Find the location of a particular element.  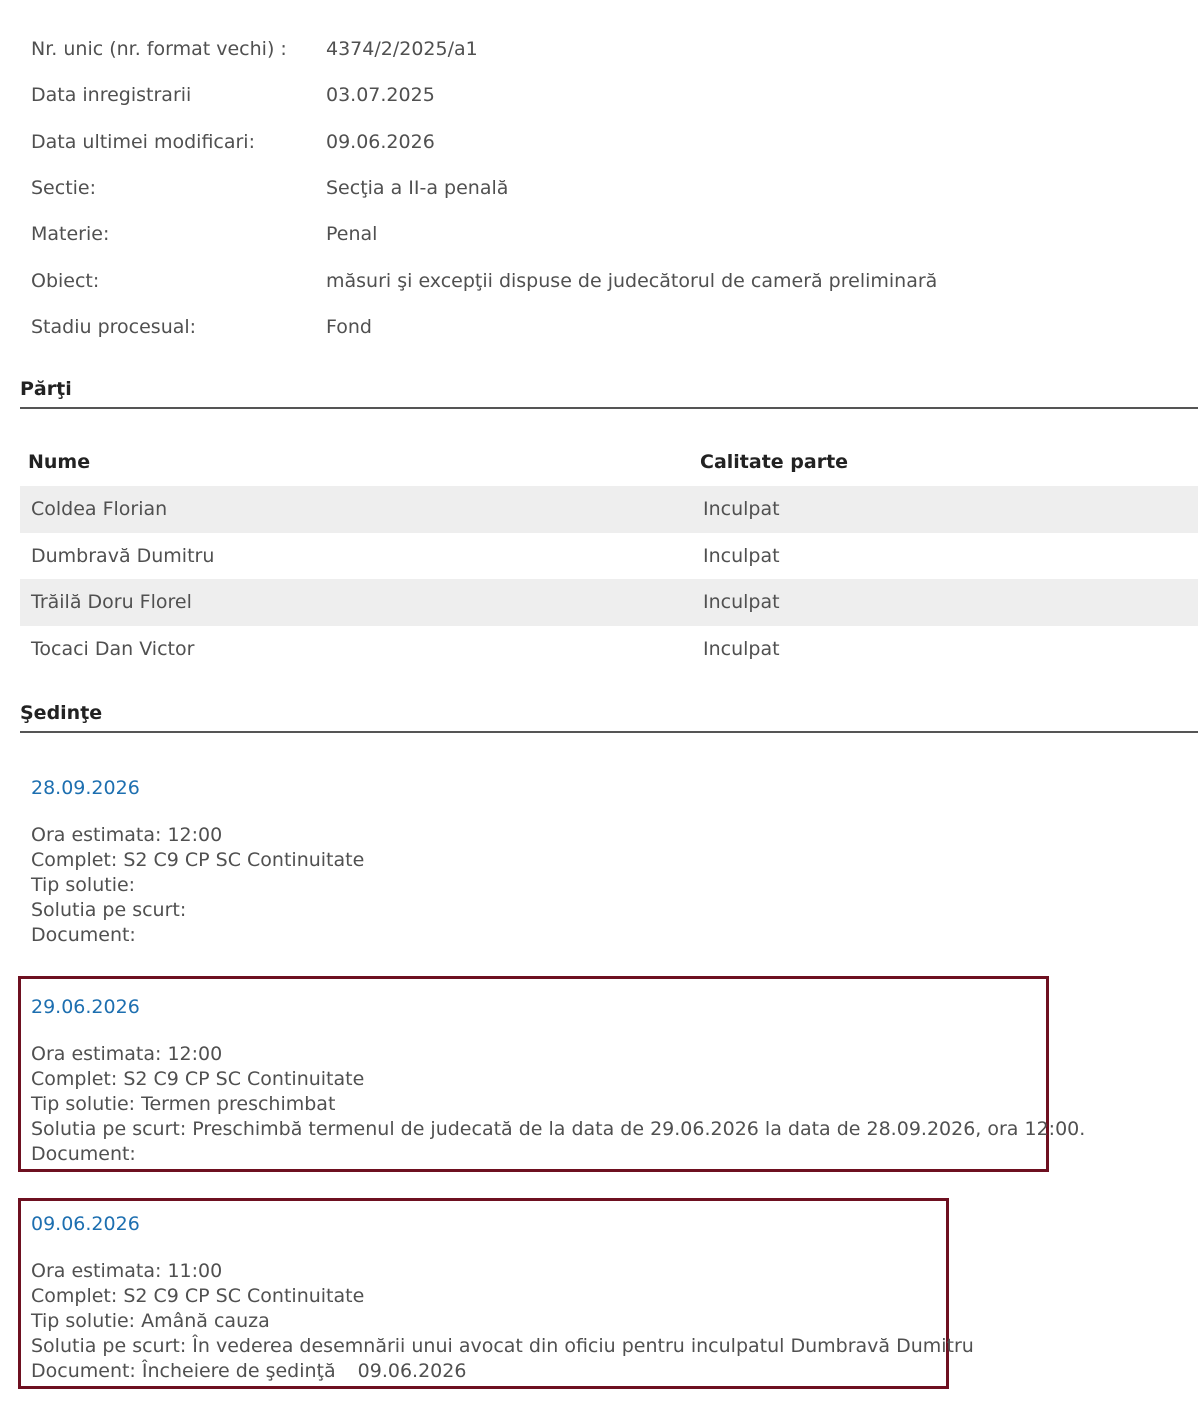

session-date-link: 09.06.2026 is located at coordinates (488, 1224).